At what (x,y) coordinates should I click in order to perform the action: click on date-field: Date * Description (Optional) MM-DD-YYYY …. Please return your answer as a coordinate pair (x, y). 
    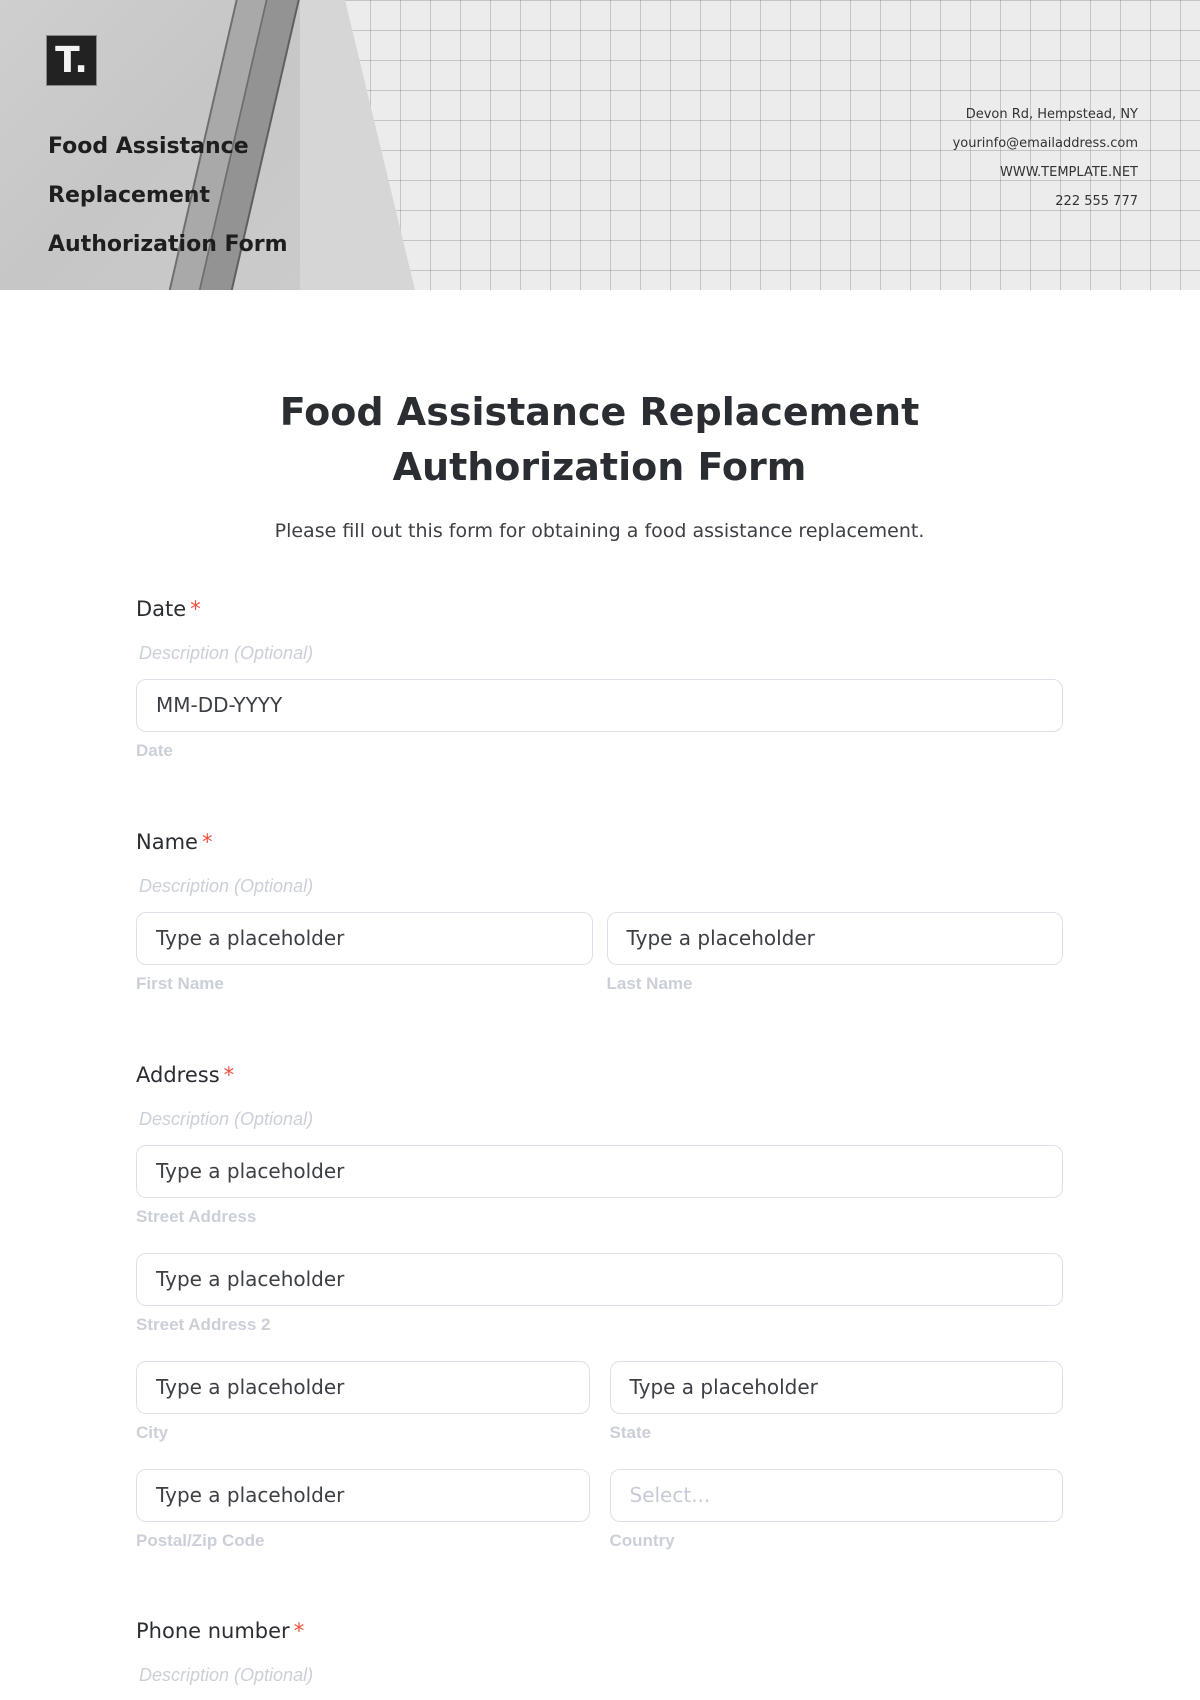
    Looking at the image, I should click on (599, 679).